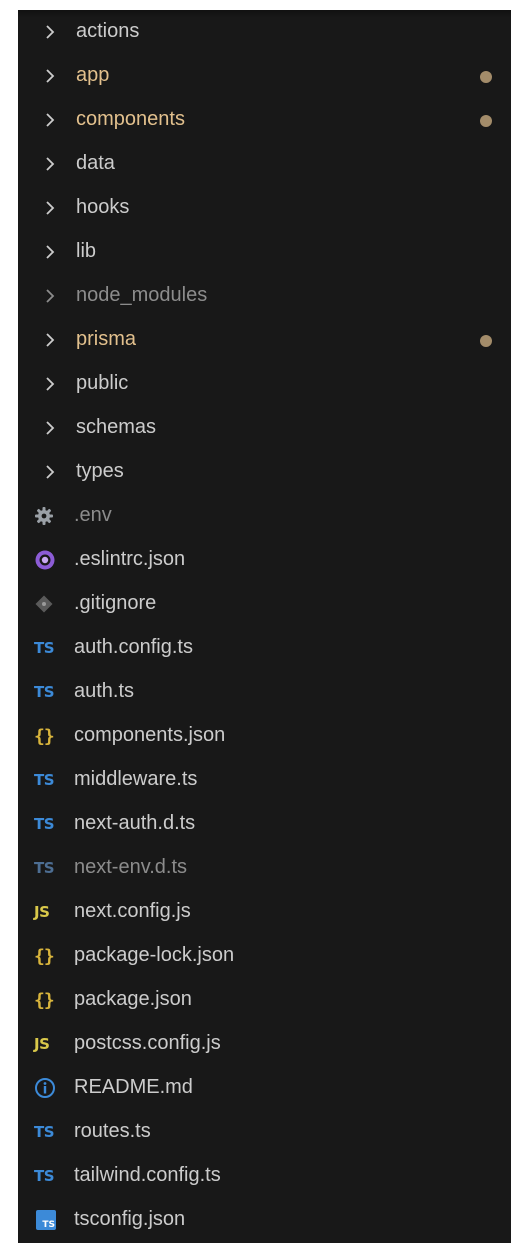 The height and width of the screenshot is (1243, 511). I want to click on file-routes-ts: TS routes.ts, so click(264, 1132).